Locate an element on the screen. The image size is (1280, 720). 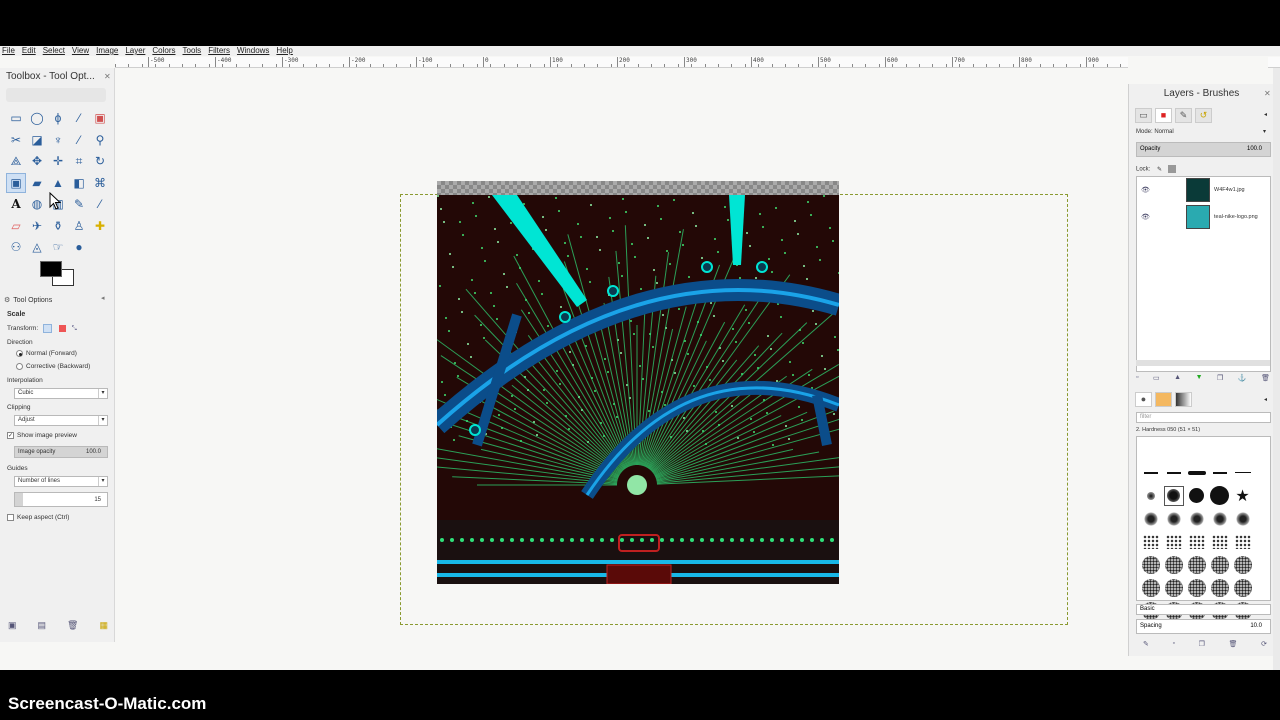
brush-dot-m-icon is located at coordinates (1196, 495).